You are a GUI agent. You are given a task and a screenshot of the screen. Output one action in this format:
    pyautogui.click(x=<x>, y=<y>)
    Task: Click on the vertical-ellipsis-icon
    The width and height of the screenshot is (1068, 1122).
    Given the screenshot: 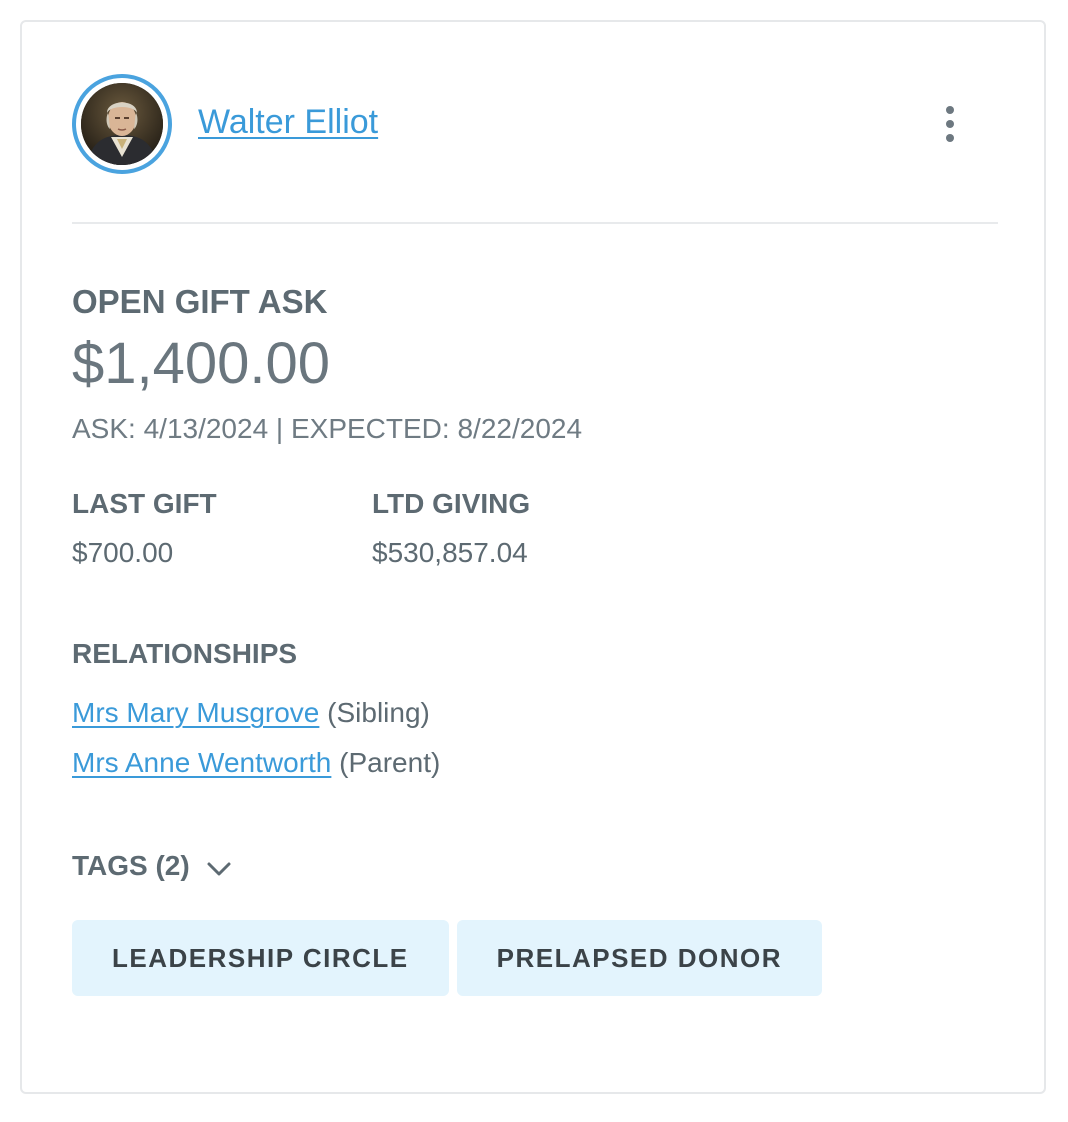 What is the action you would take?
    pyautogui.click(x=950, y=124)
    